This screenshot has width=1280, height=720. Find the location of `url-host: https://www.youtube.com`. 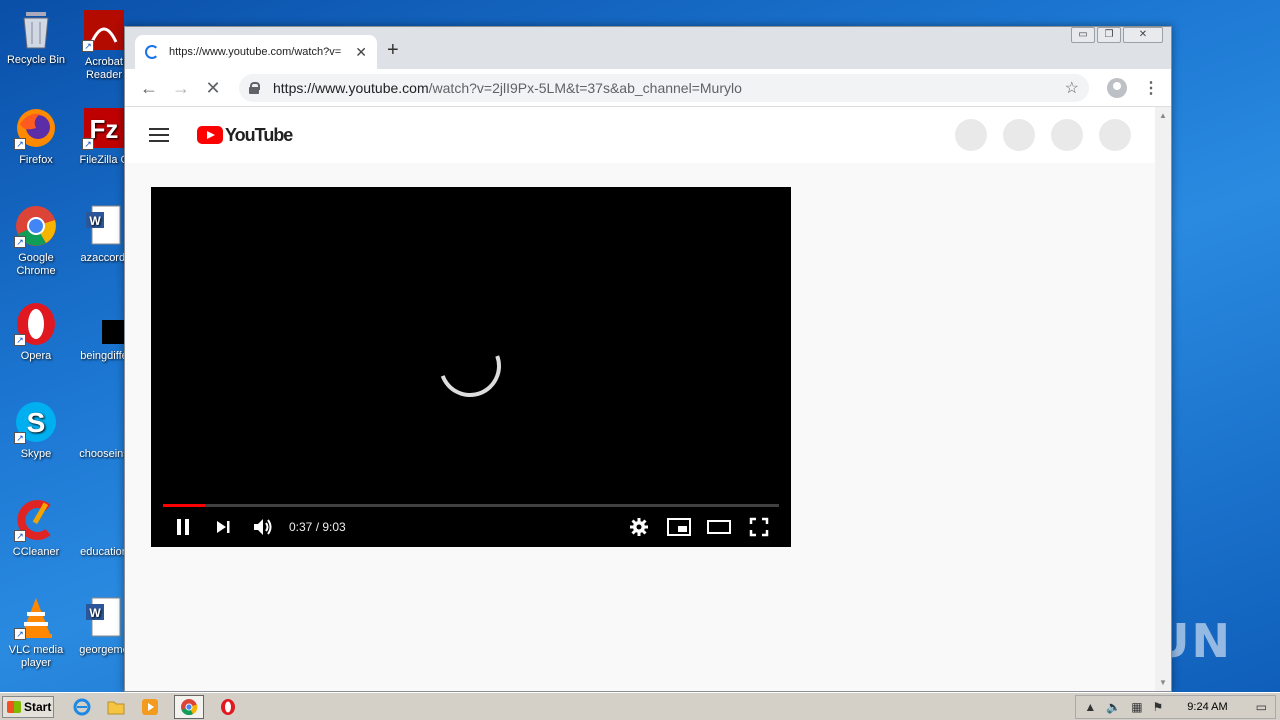

url-host: https://www.youtube.com is located at coordinates (351, 87).